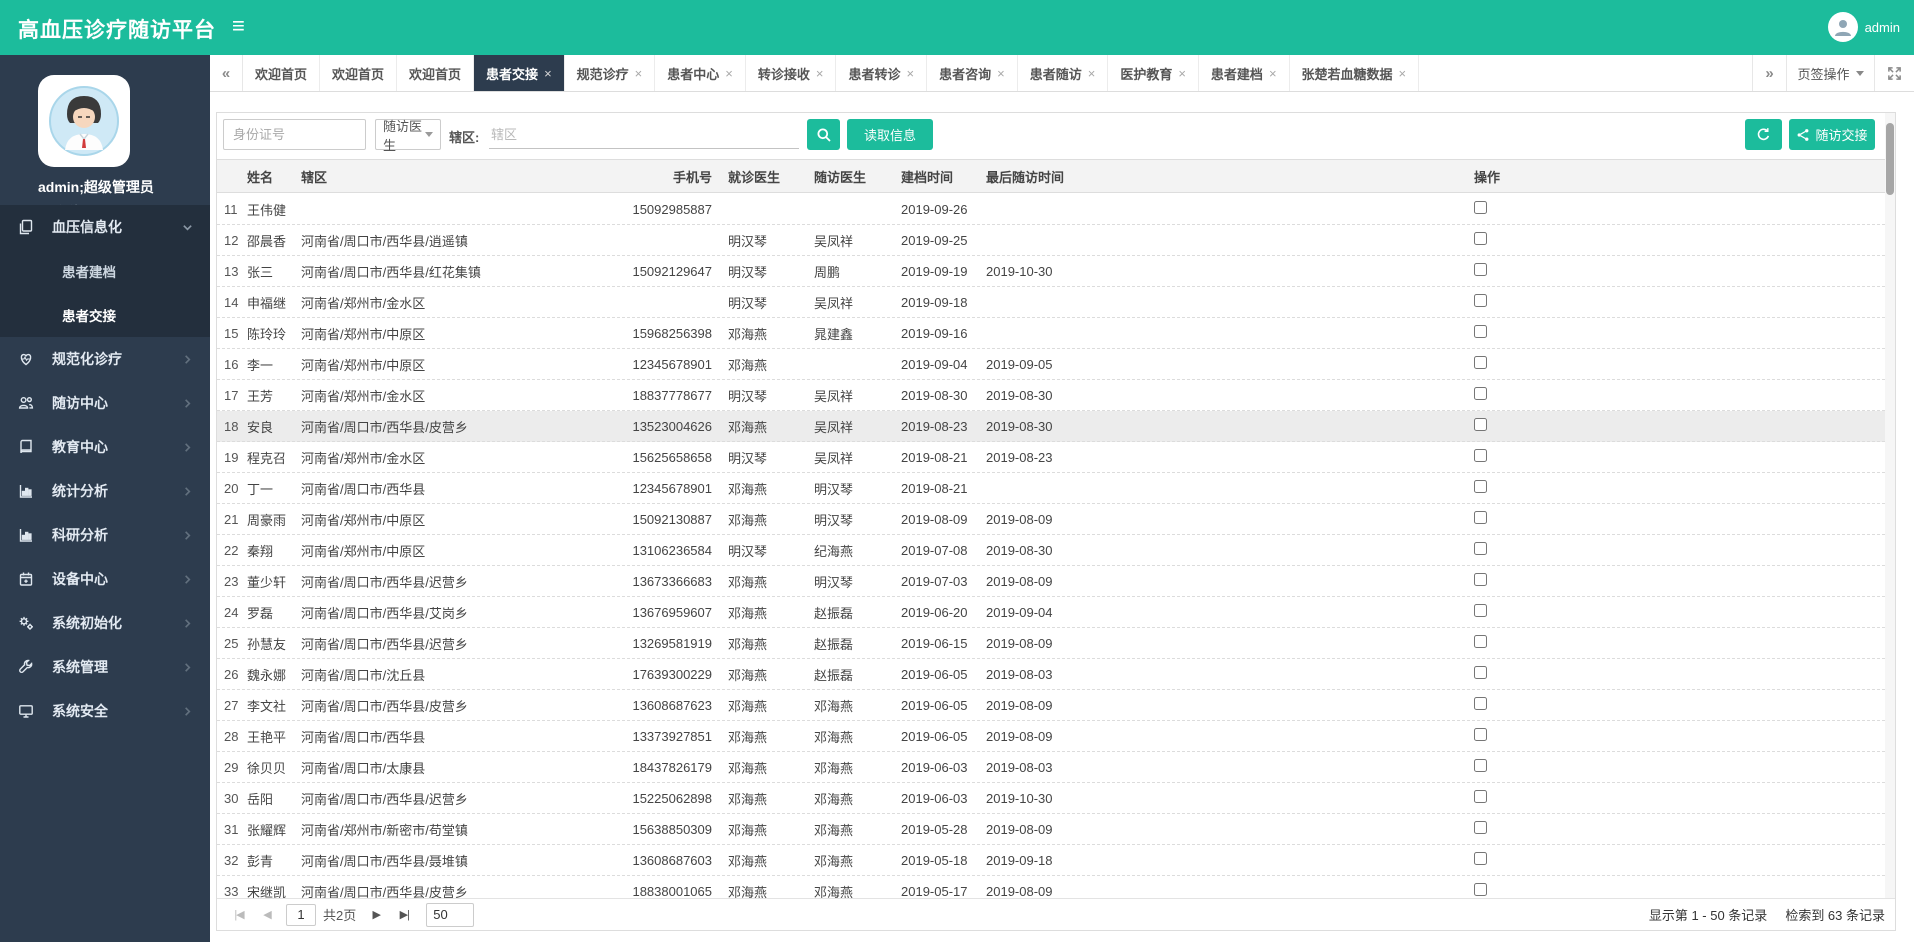  What do you see at coordinates (1063, 73) in the screenshot?
I see `tab: 患者随访 ×` at bounding box center [1063, 73].